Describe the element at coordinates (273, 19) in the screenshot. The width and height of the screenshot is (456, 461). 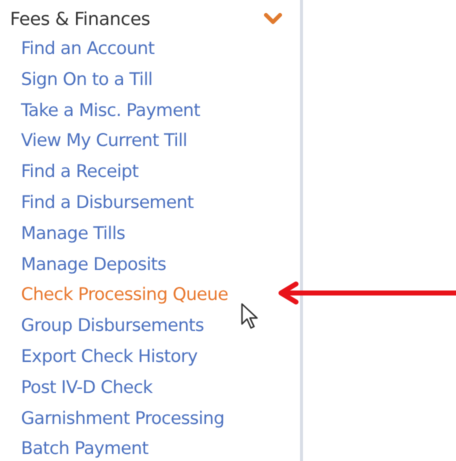
I see `chevron-down-icon` at that location.